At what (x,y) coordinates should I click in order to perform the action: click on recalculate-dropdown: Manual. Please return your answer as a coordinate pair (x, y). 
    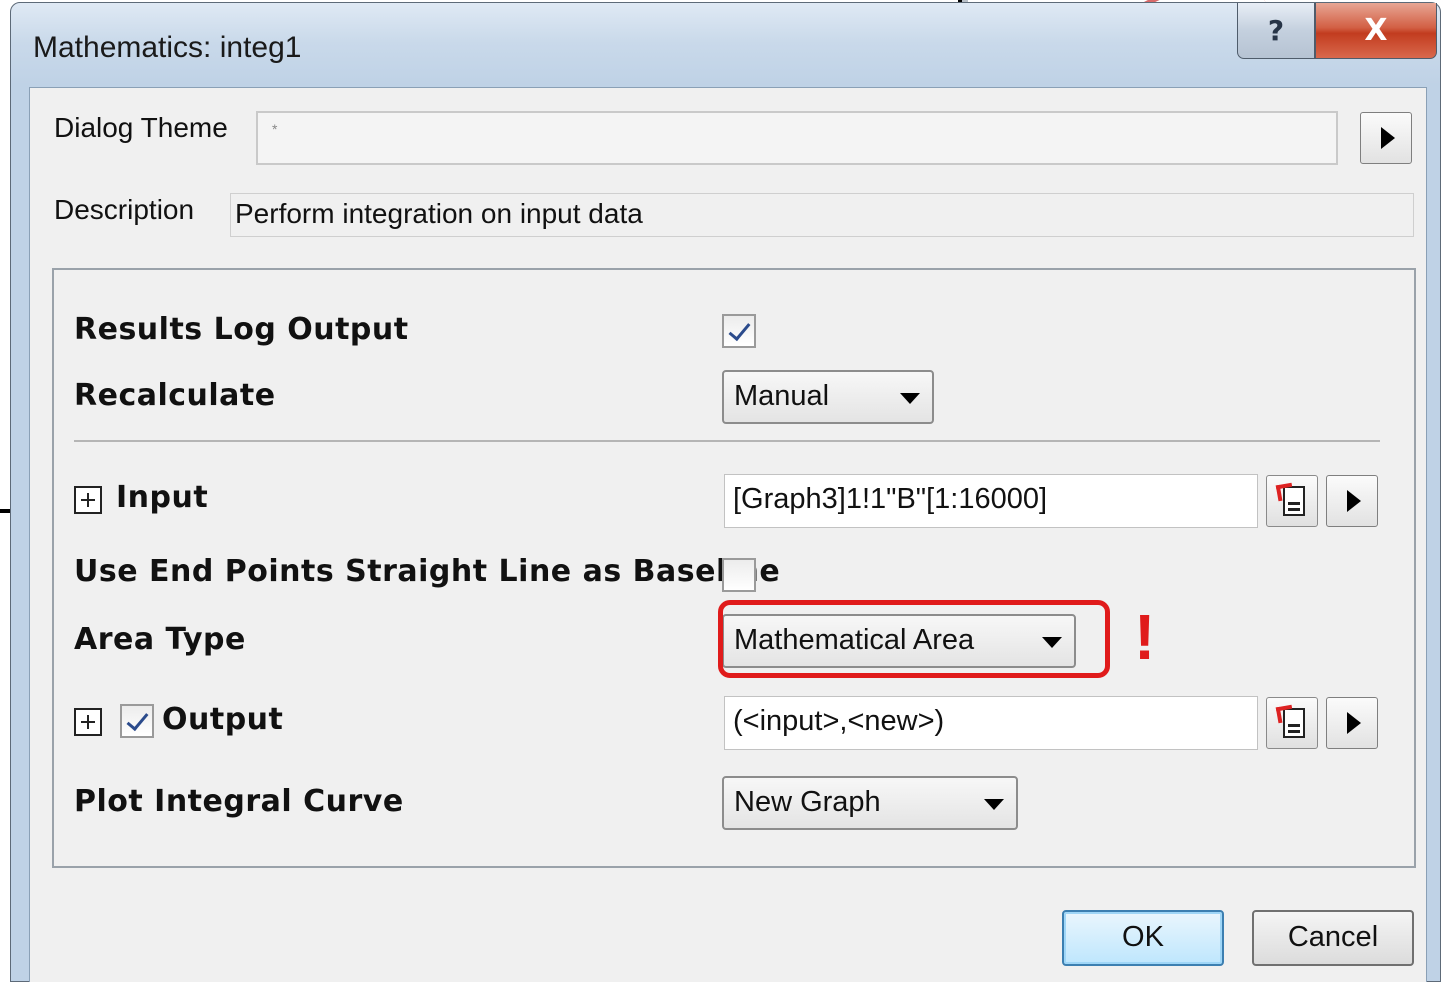
    Looking at the image, I should click on (828, 397).